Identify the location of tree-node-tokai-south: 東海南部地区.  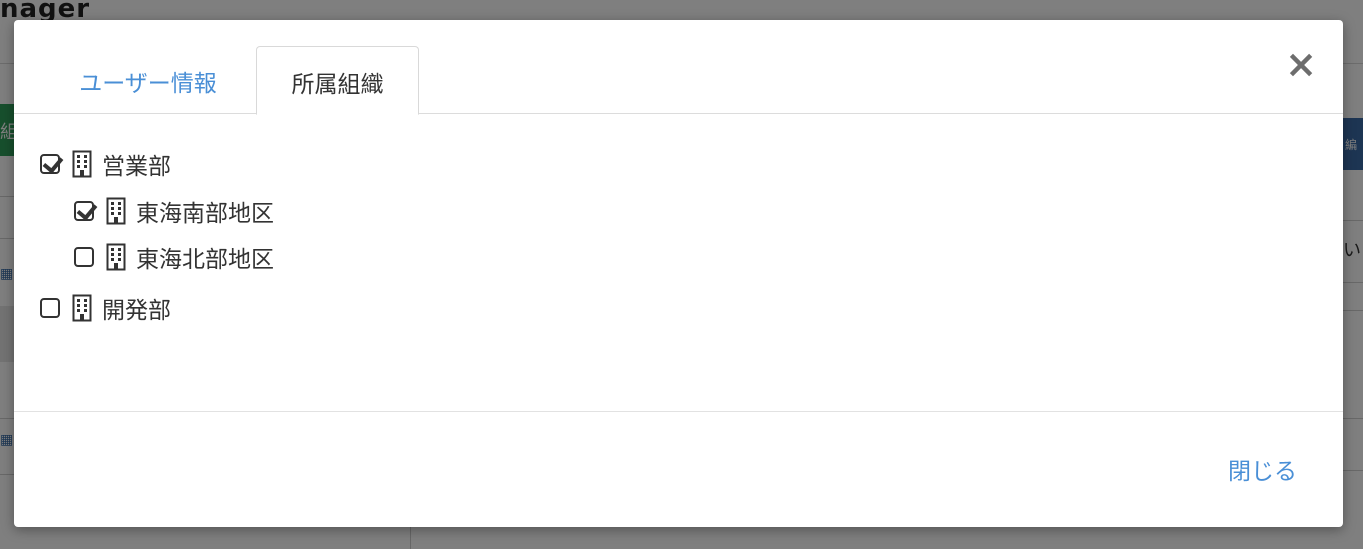
(174, 211).